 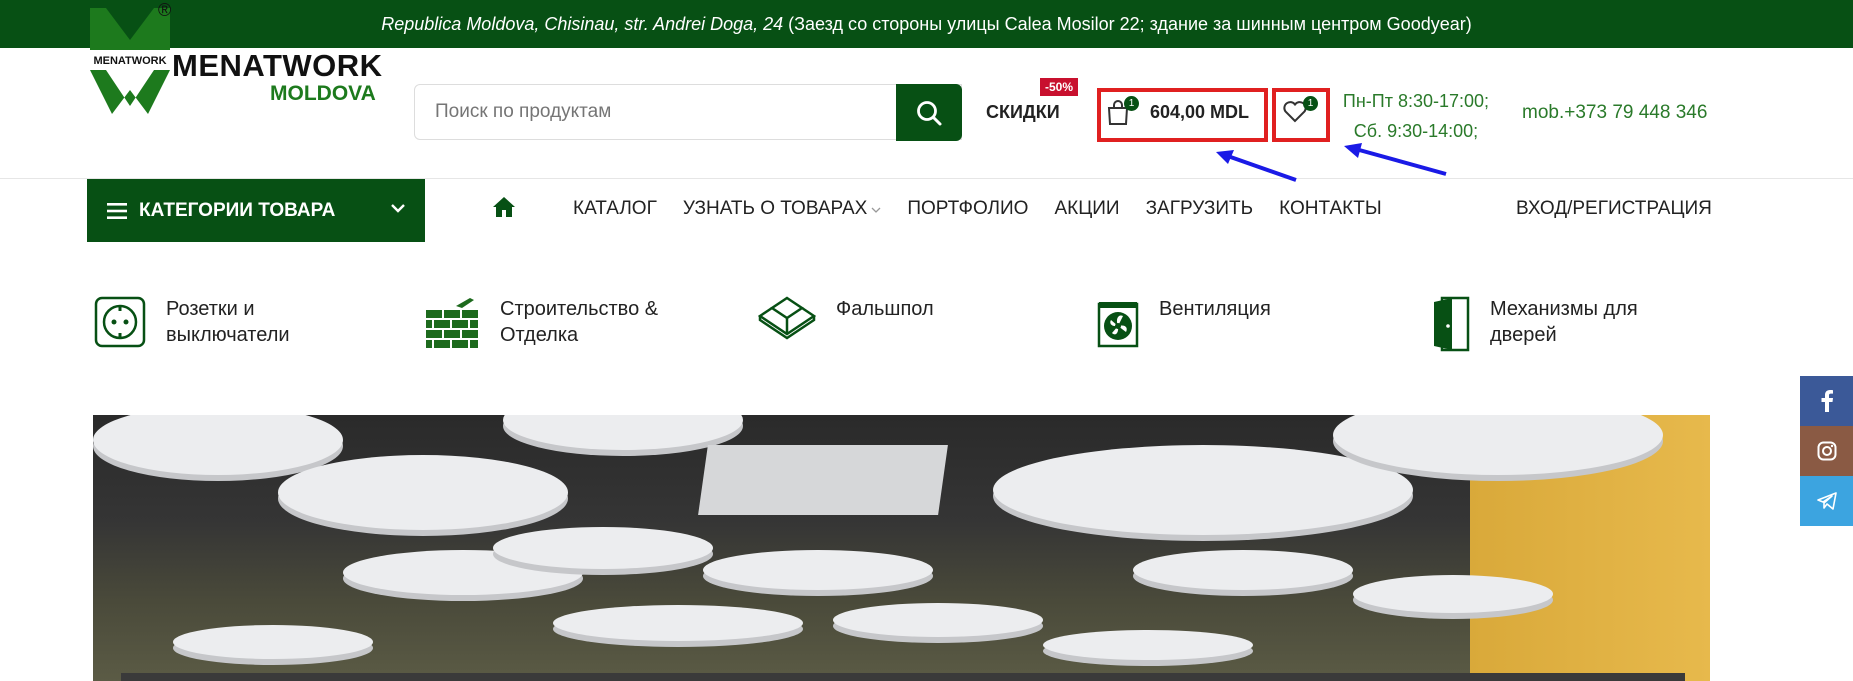 I want to click on mw-logo-icon: MENATWORK, so click(x=130, y=61).